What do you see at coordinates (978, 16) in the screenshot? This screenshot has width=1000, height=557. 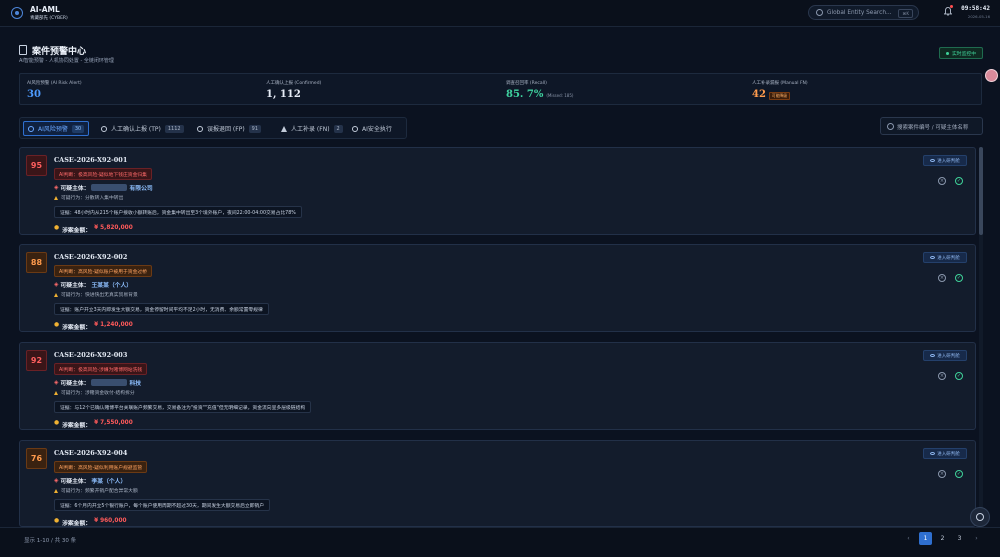 I see `clock-date: 2026-05-16` at bounding box center [978, 16].